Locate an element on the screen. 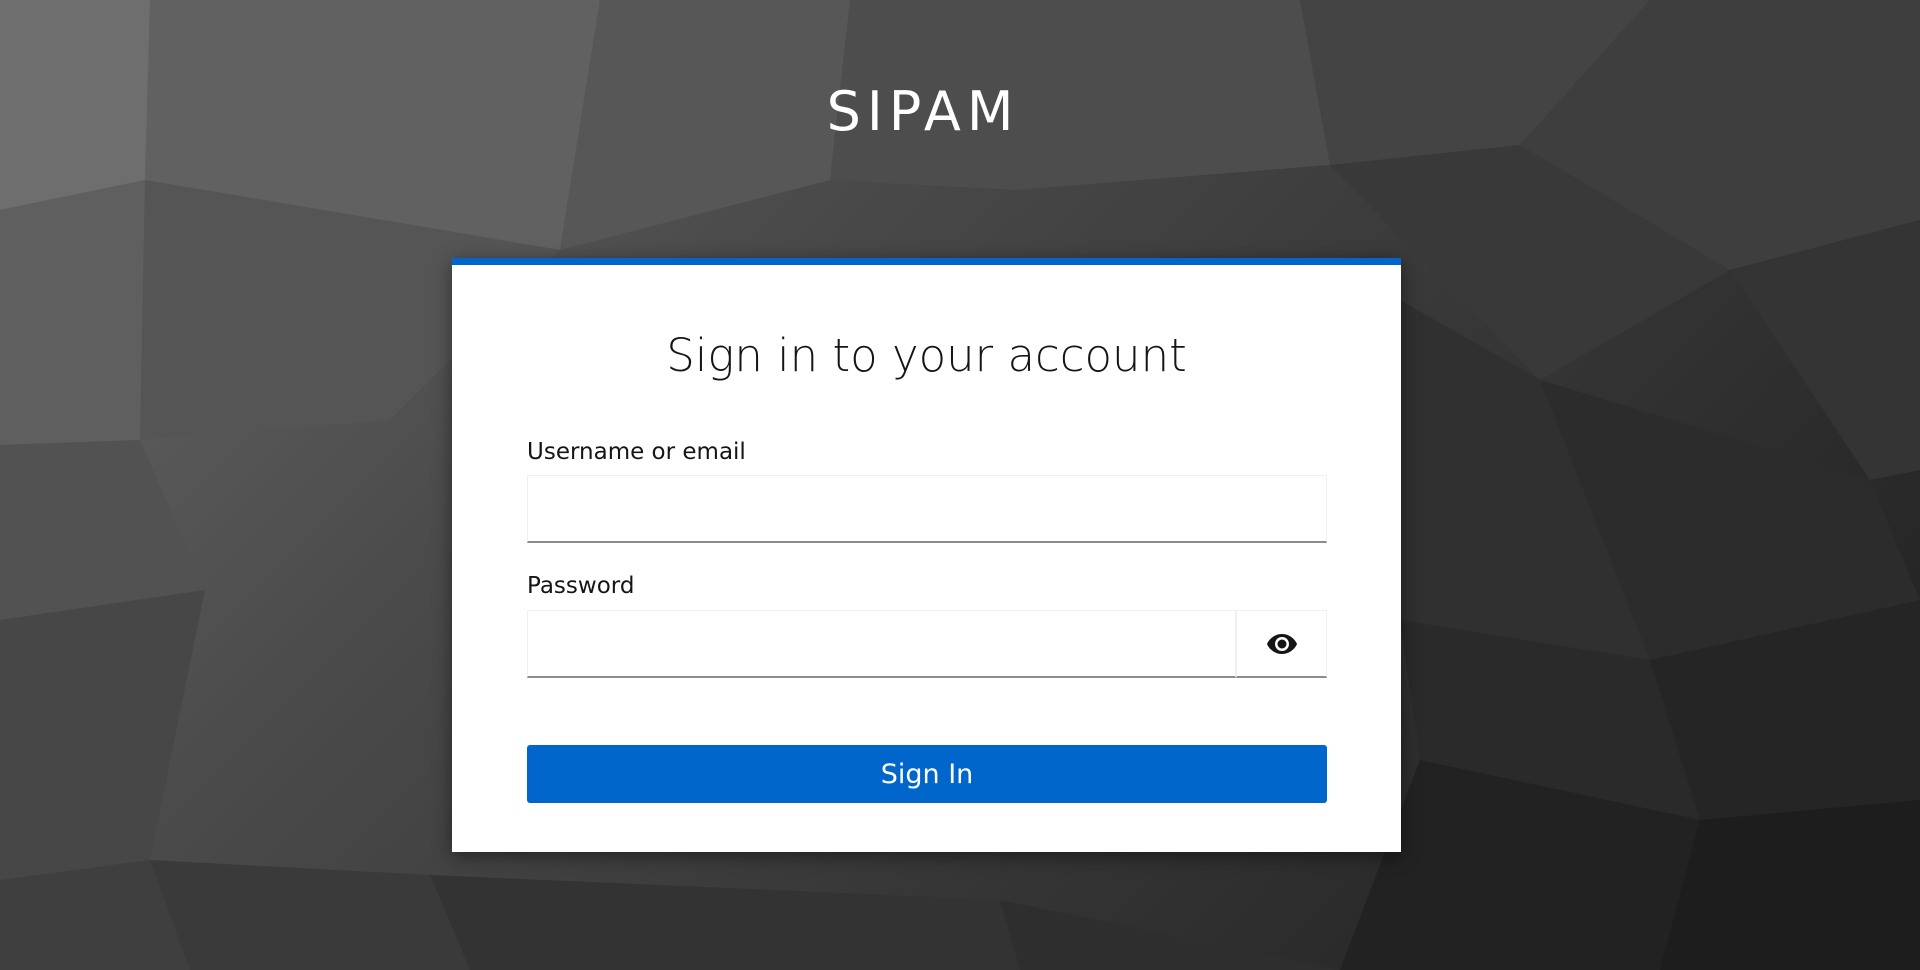 Image resolution: width=1920 pixels, height=970 pixels. eye-icon is located at coordinates (1281, 643).